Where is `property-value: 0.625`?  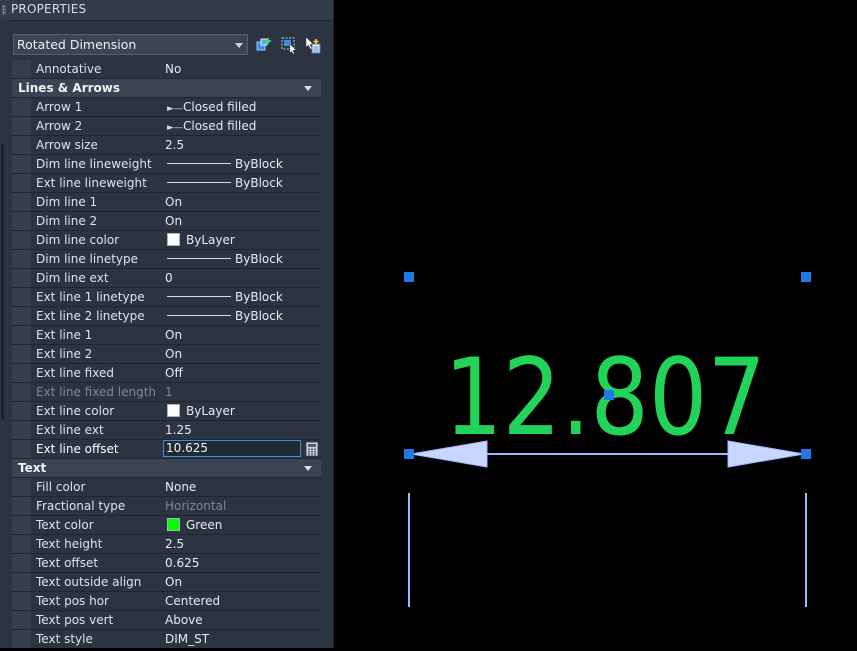 property-value: 0.625 is located at coordinates (242, 563).